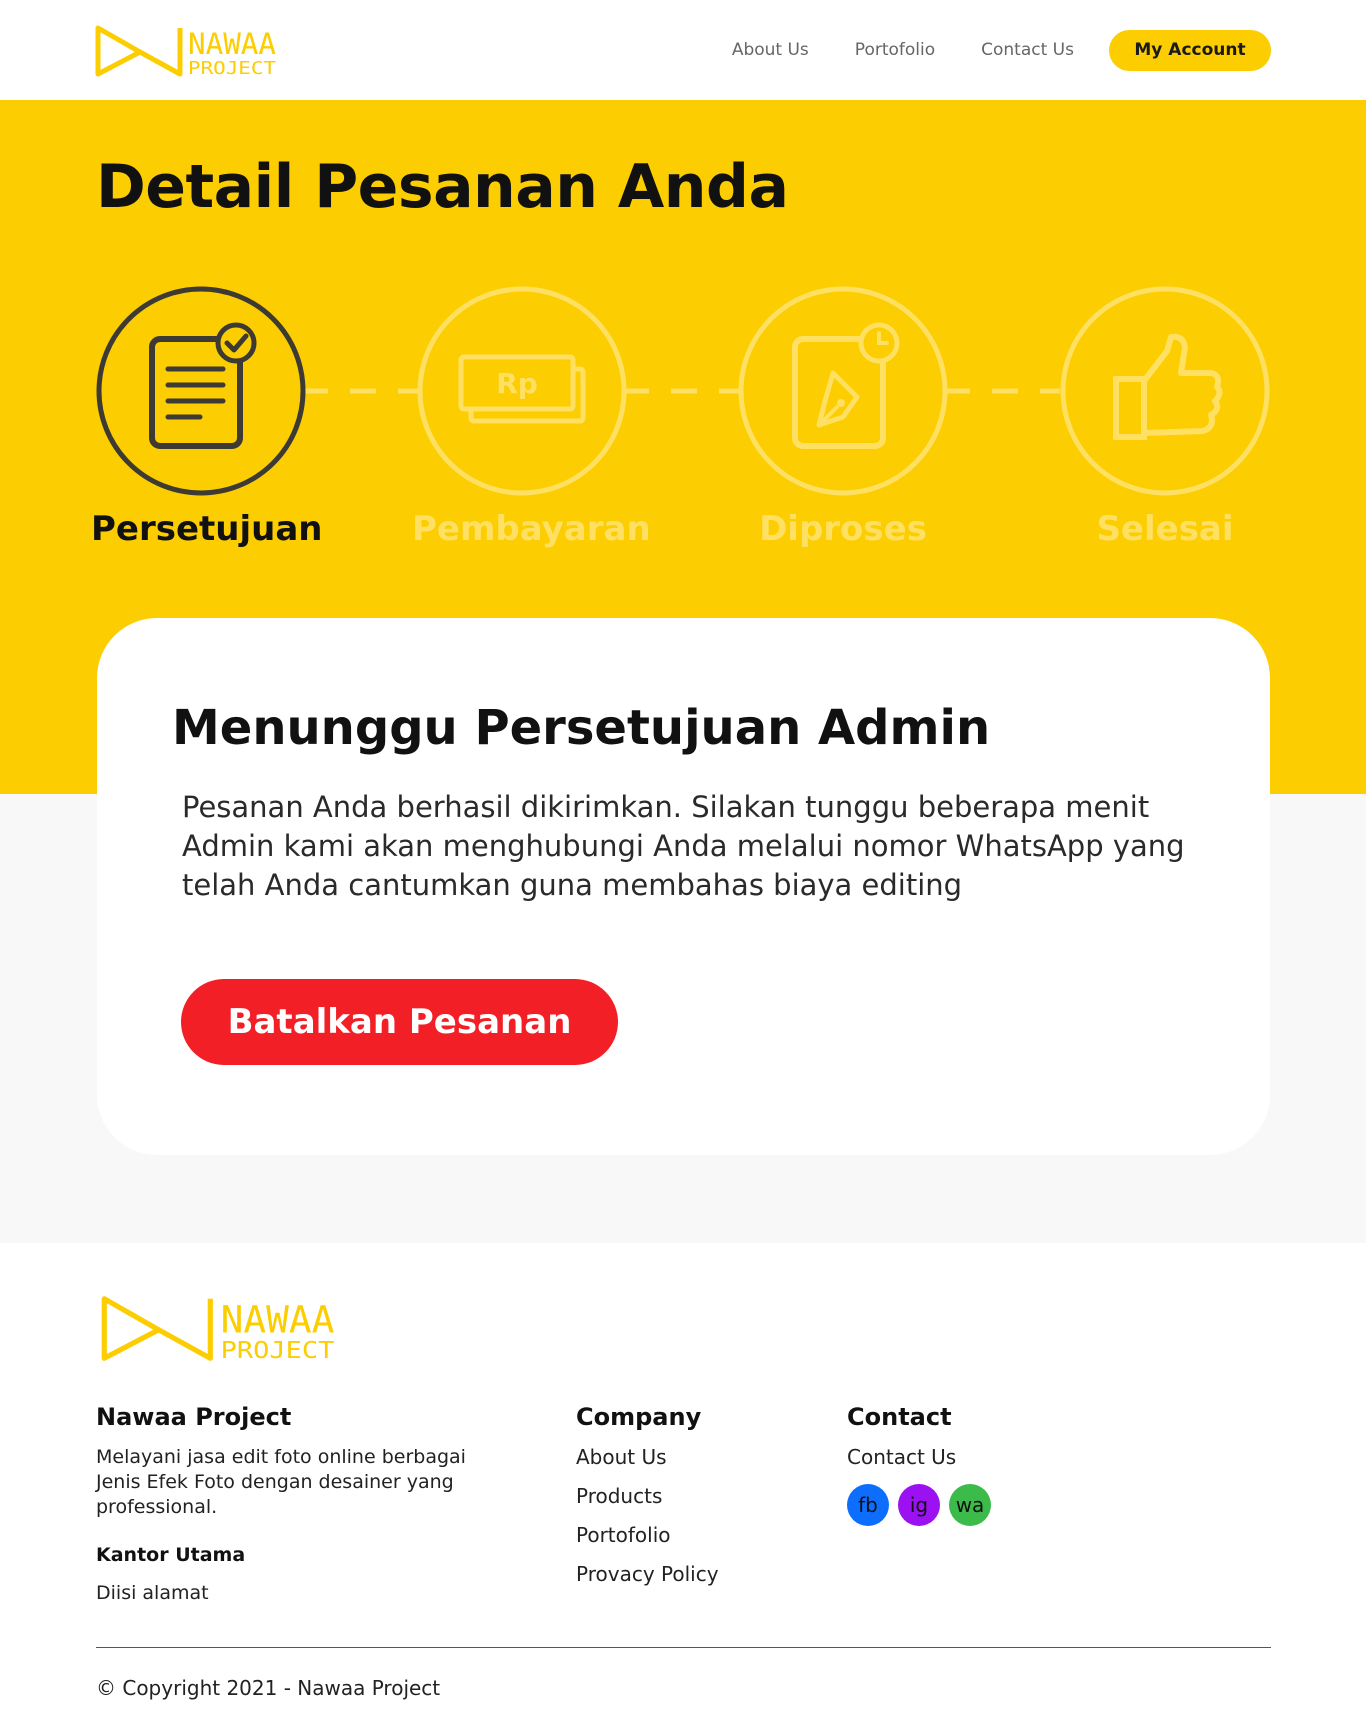 This screenshot has height=1728, width=1366. I want to click on nav-contact-us: Contact Us, so click(1027, 50).